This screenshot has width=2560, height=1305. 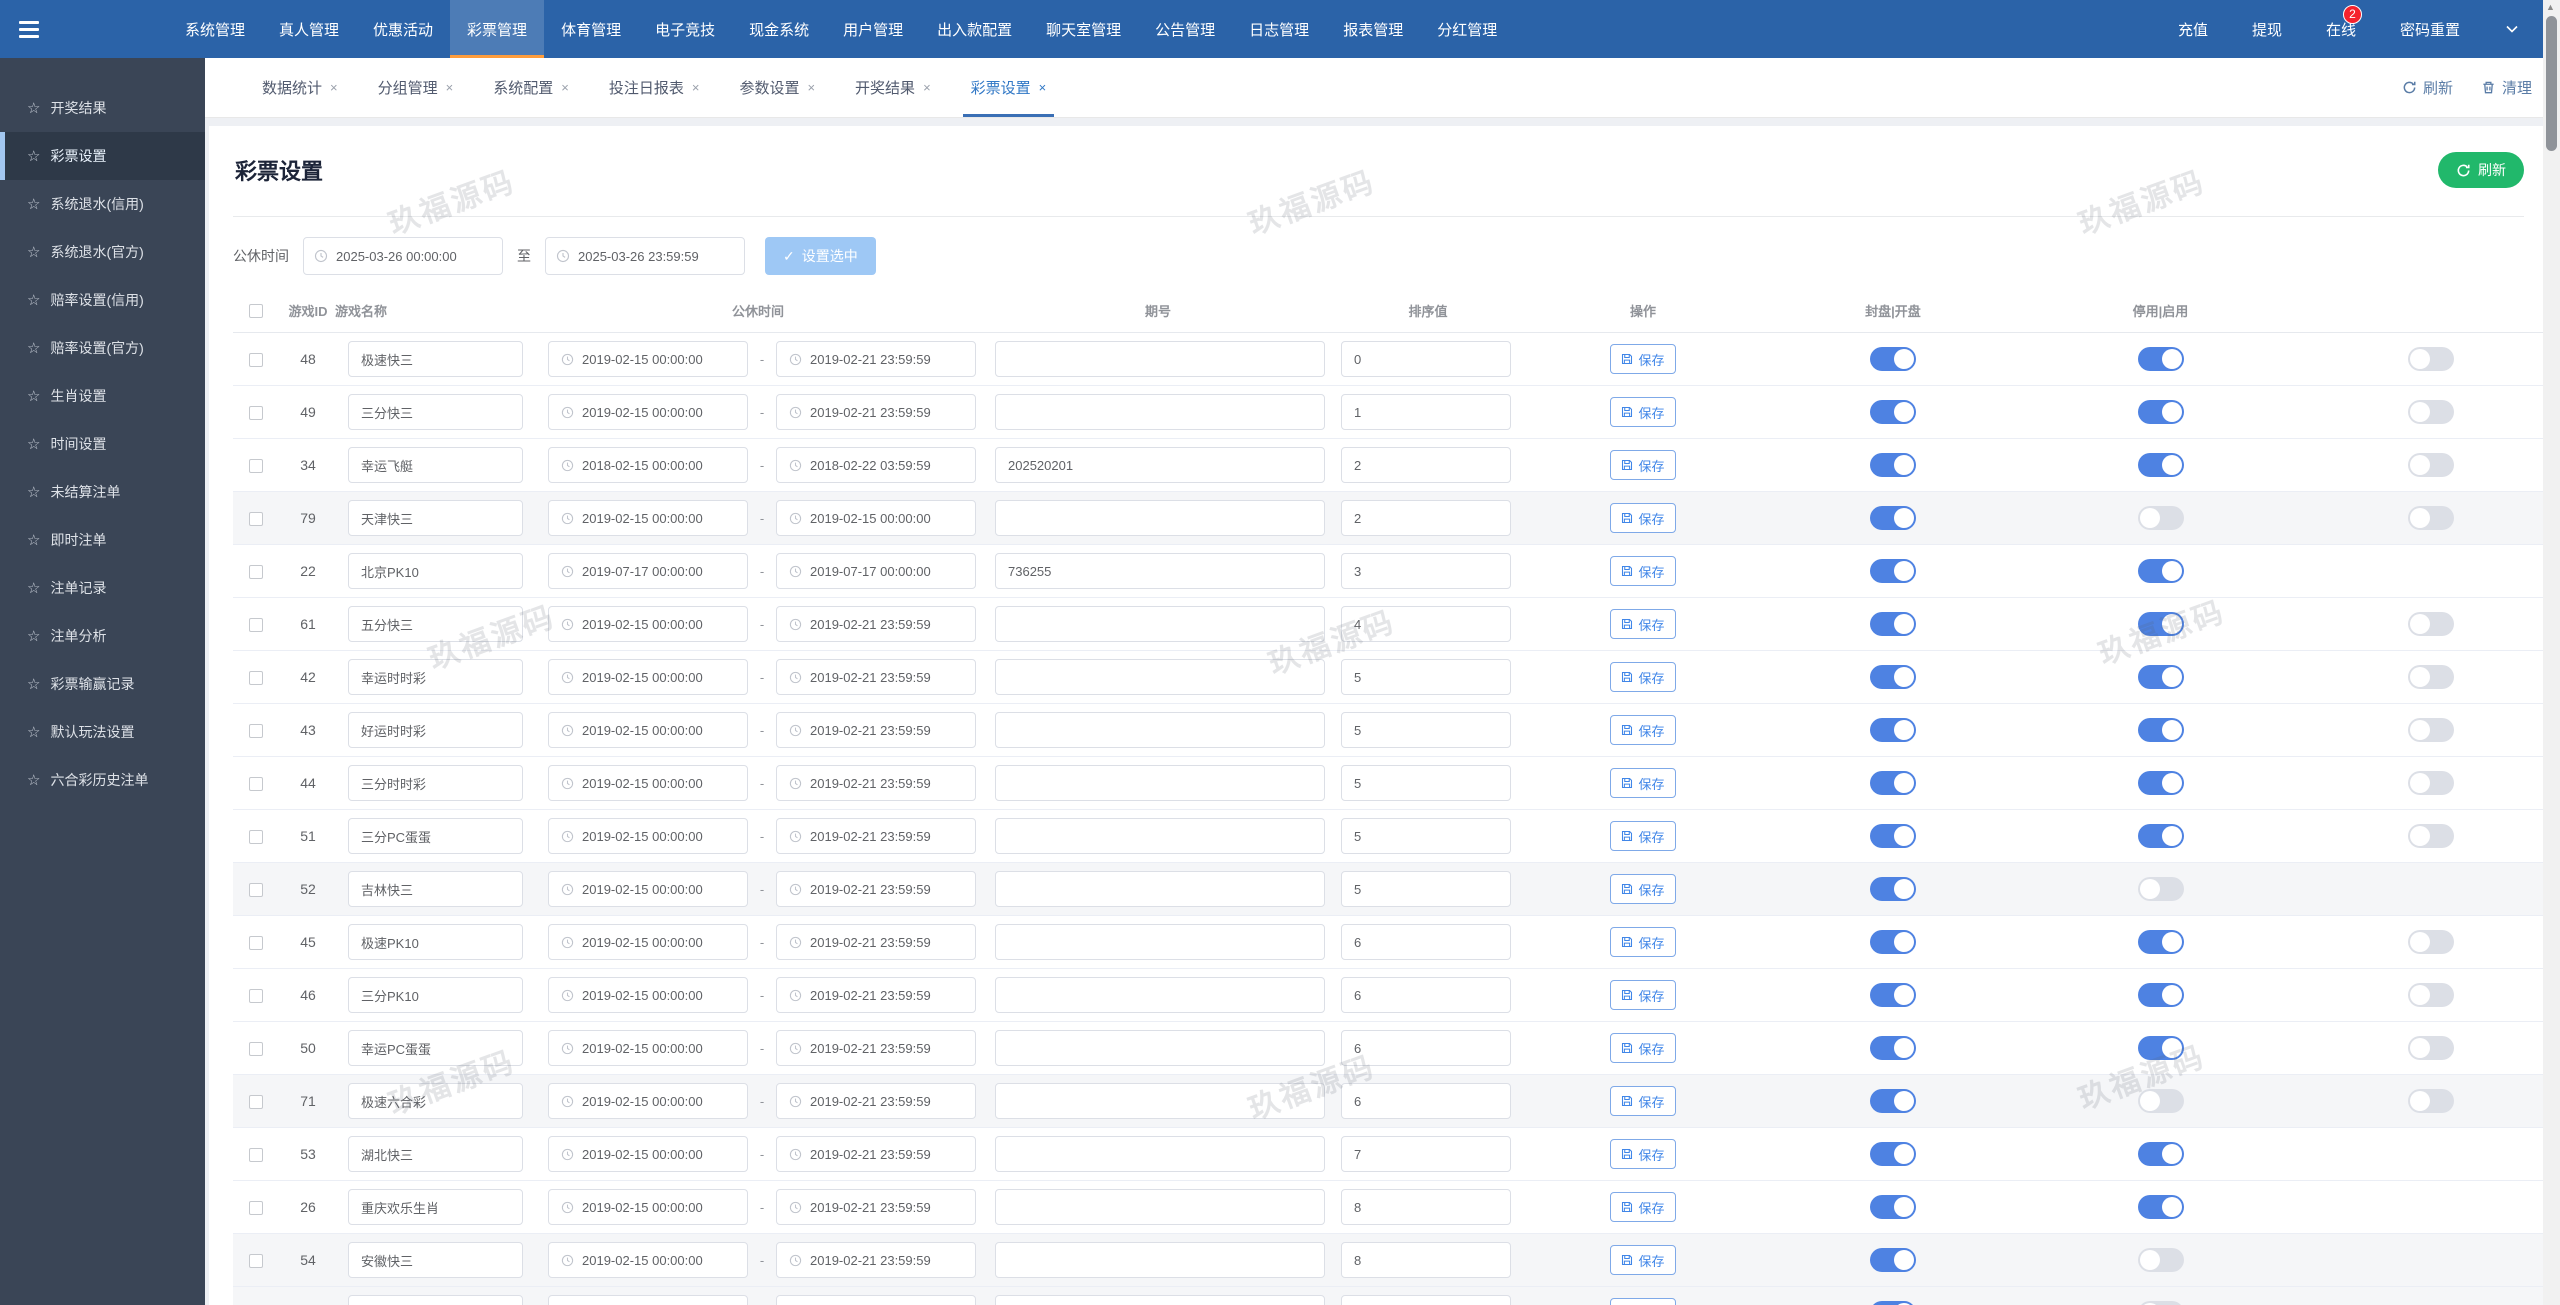 I want to click on holiday-to-input: 2025-03-26 23:59:59, so click(x=645, y=256).